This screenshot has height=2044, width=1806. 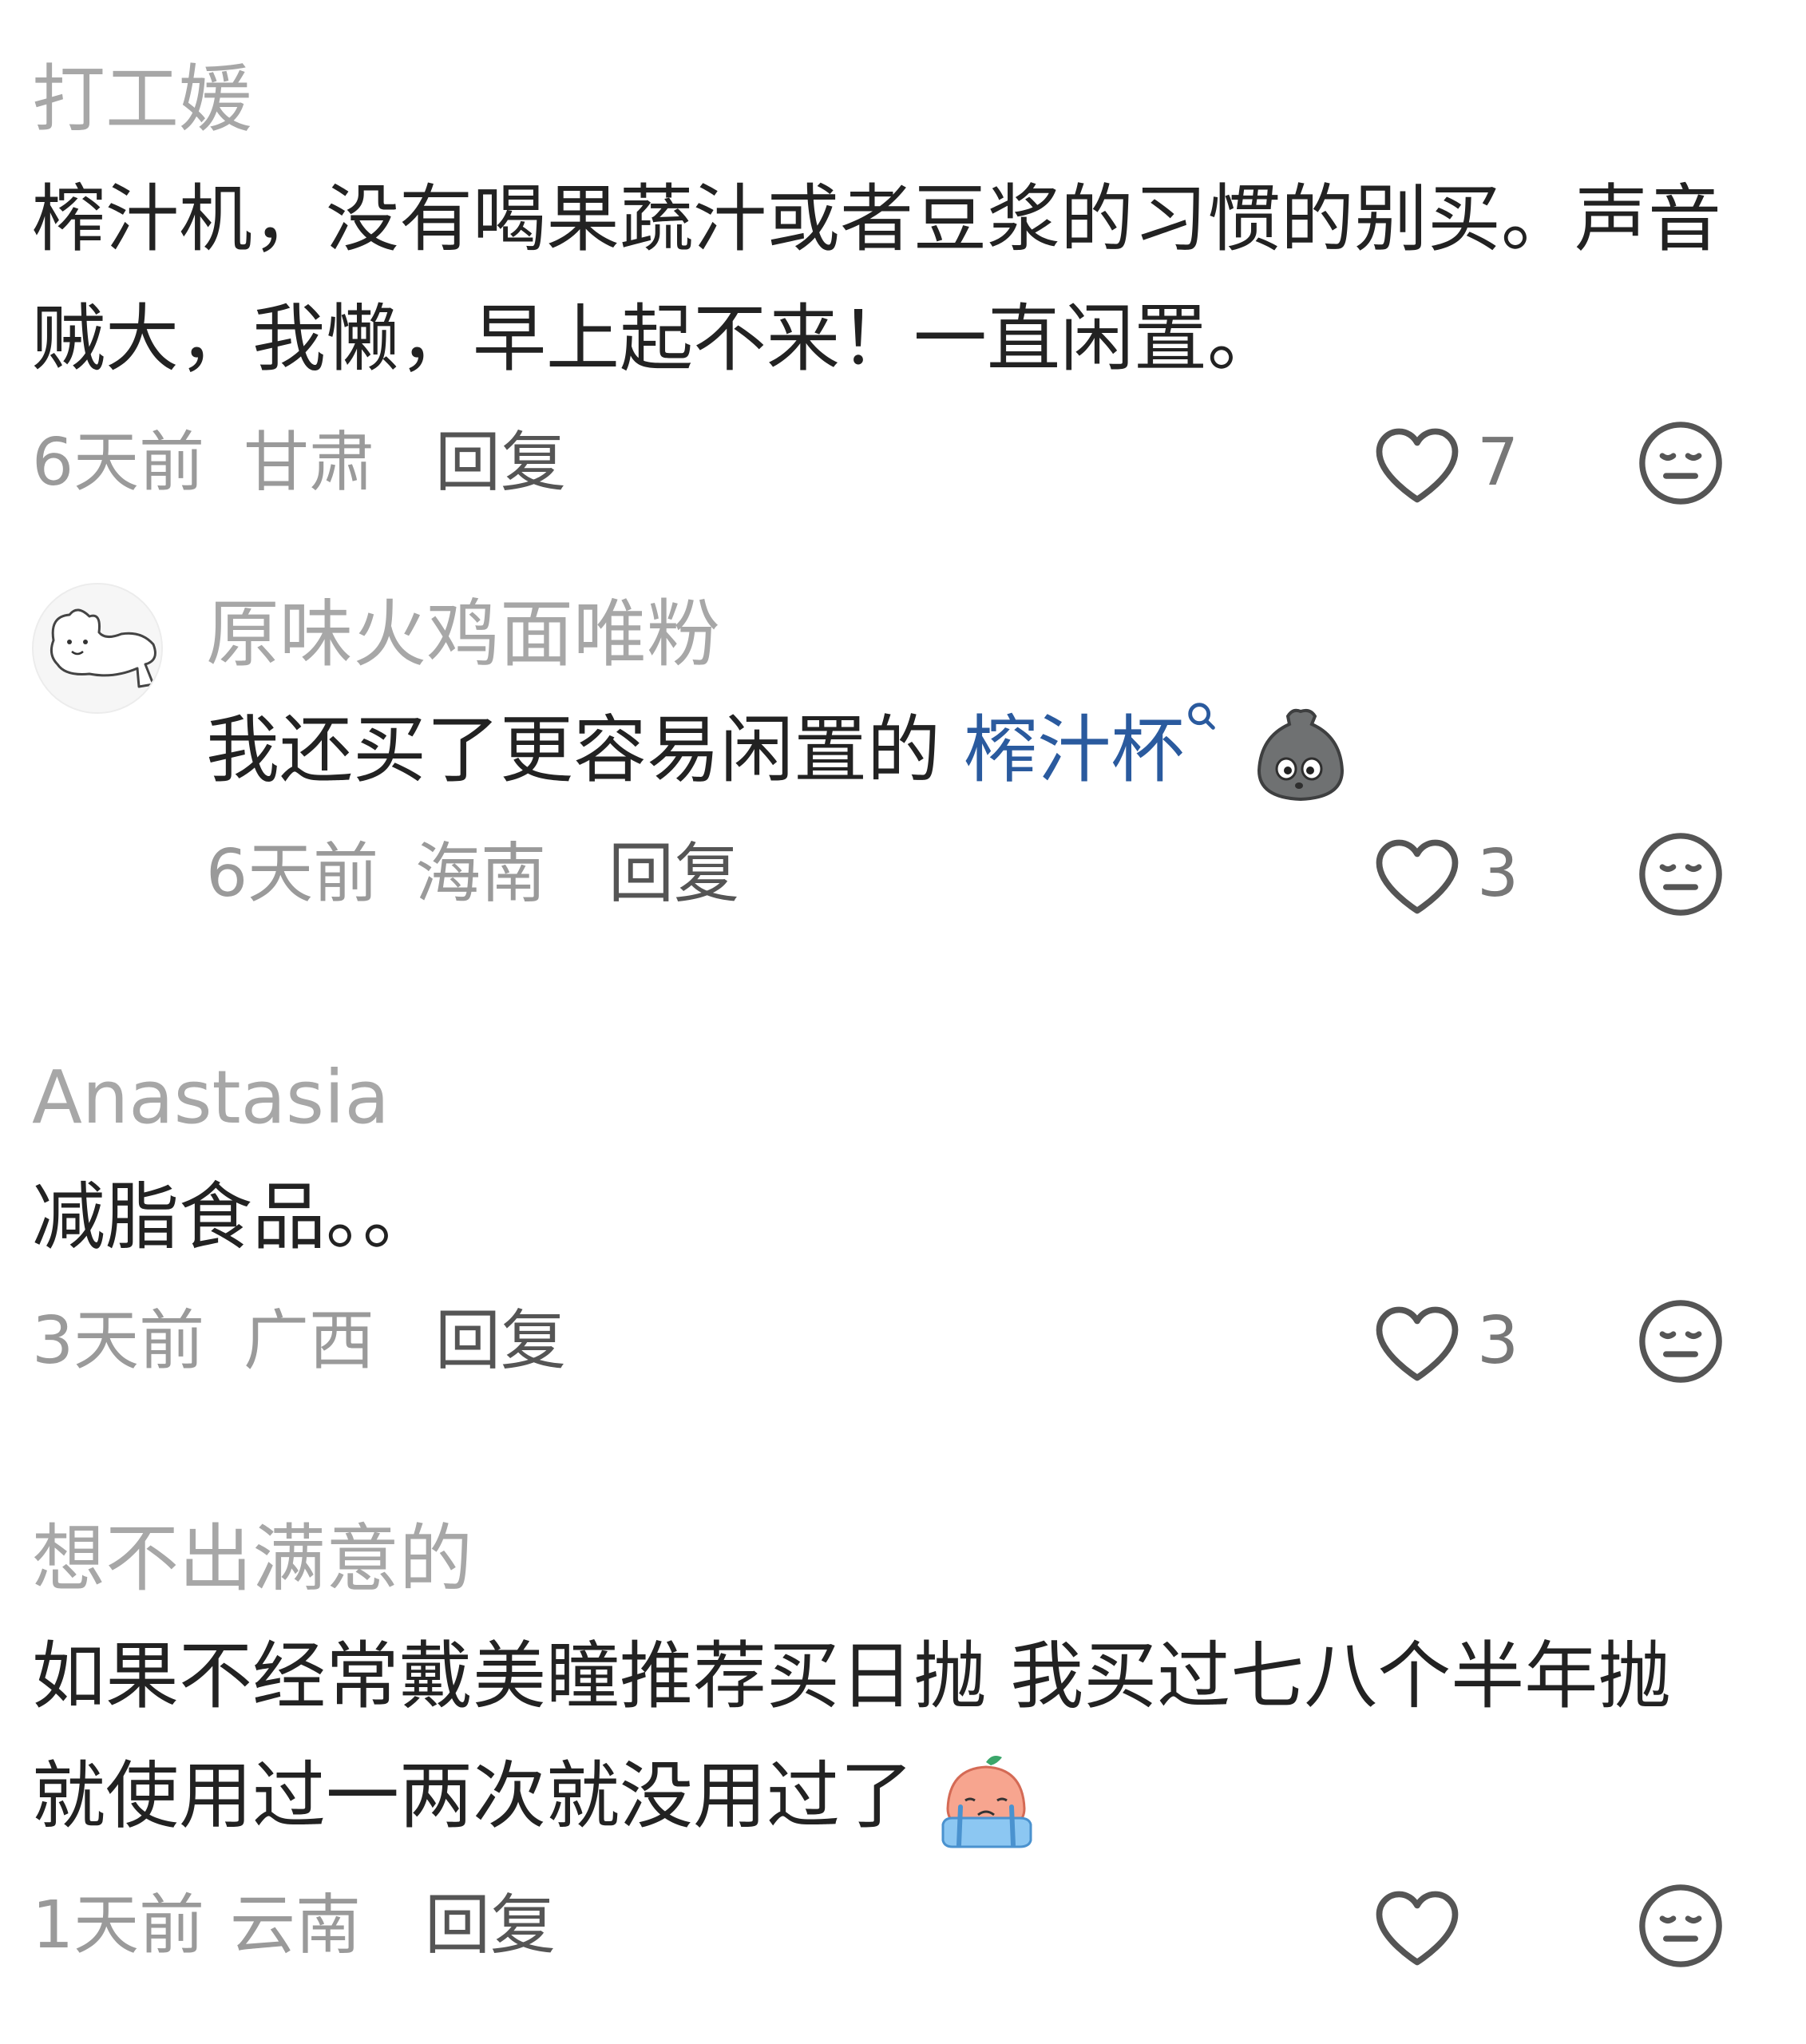 I want to click on search-small-icon, so click(x=1202, y=716).